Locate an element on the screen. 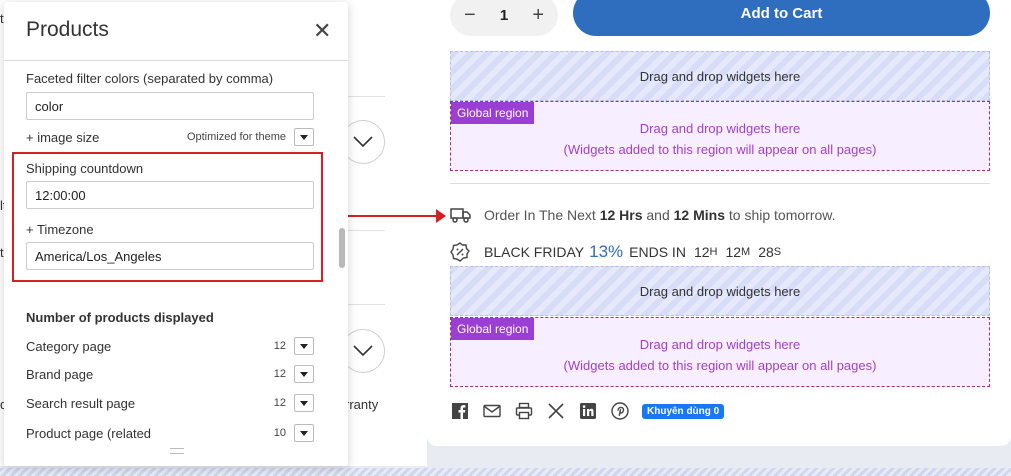  minus-button: − is located at coordinates (470, 15).